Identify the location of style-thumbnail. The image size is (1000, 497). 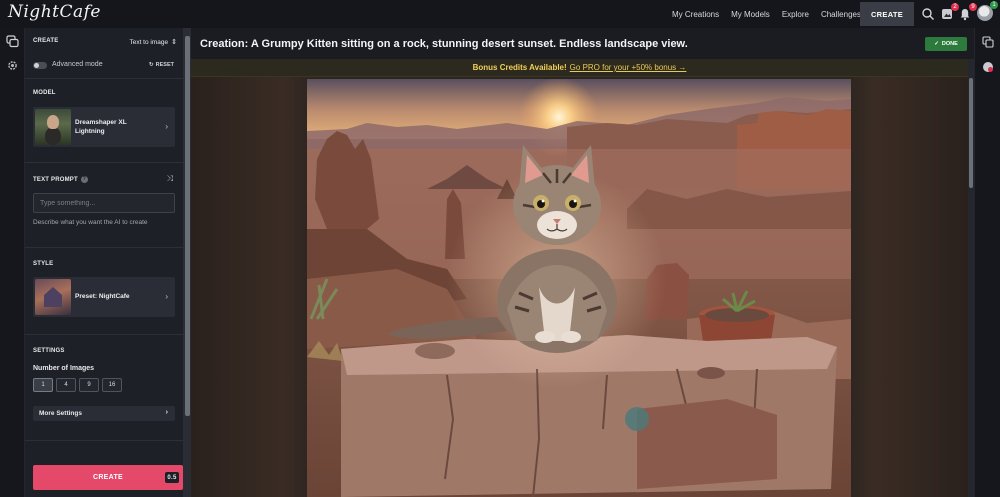
(53, 297).